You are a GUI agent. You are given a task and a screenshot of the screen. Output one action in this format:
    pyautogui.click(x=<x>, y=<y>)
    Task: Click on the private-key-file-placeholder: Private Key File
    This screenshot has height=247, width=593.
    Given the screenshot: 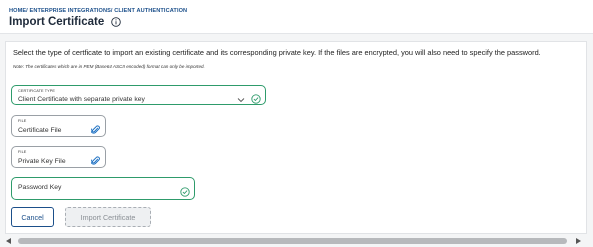 What is the action you would take?
    pyautogui.click(x=42, y=161)
    